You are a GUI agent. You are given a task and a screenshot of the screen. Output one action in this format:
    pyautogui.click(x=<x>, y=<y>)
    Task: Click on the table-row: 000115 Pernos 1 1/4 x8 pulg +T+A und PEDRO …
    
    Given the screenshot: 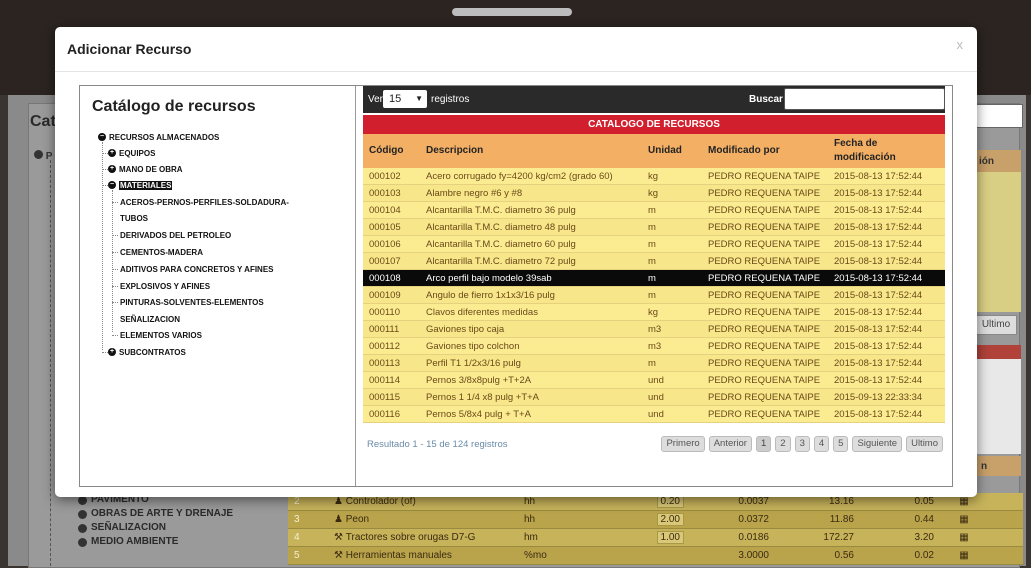 What is the action you would take?
    pyautogui.click(x=654, y=397)
    